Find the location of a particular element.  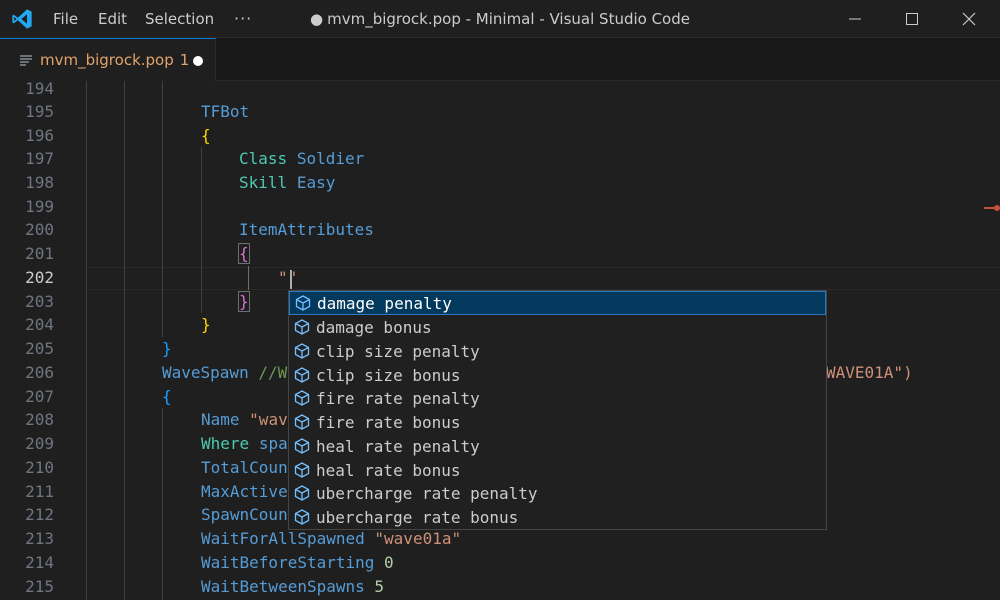

token: WaitBeforeStarting is located at coordinates (288, 562).